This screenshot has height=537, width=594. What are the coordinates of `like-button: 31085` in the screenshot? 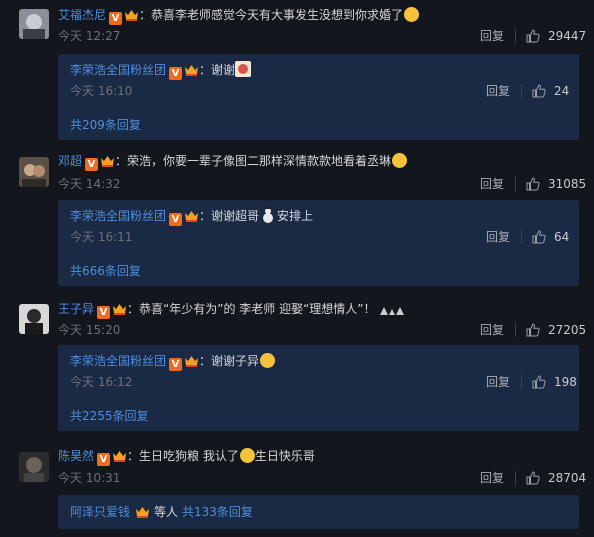 It's located at (556, 184).